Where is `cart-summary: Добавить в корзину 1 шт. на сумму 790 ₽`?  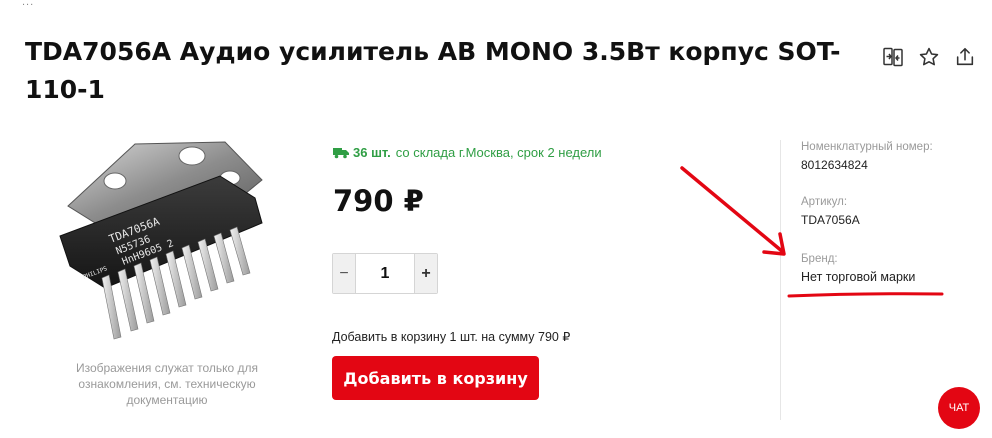 cart-summary: Добавить в корзину 1 шт. на сумму 790 ₽ is located at coordinates (451, 337).